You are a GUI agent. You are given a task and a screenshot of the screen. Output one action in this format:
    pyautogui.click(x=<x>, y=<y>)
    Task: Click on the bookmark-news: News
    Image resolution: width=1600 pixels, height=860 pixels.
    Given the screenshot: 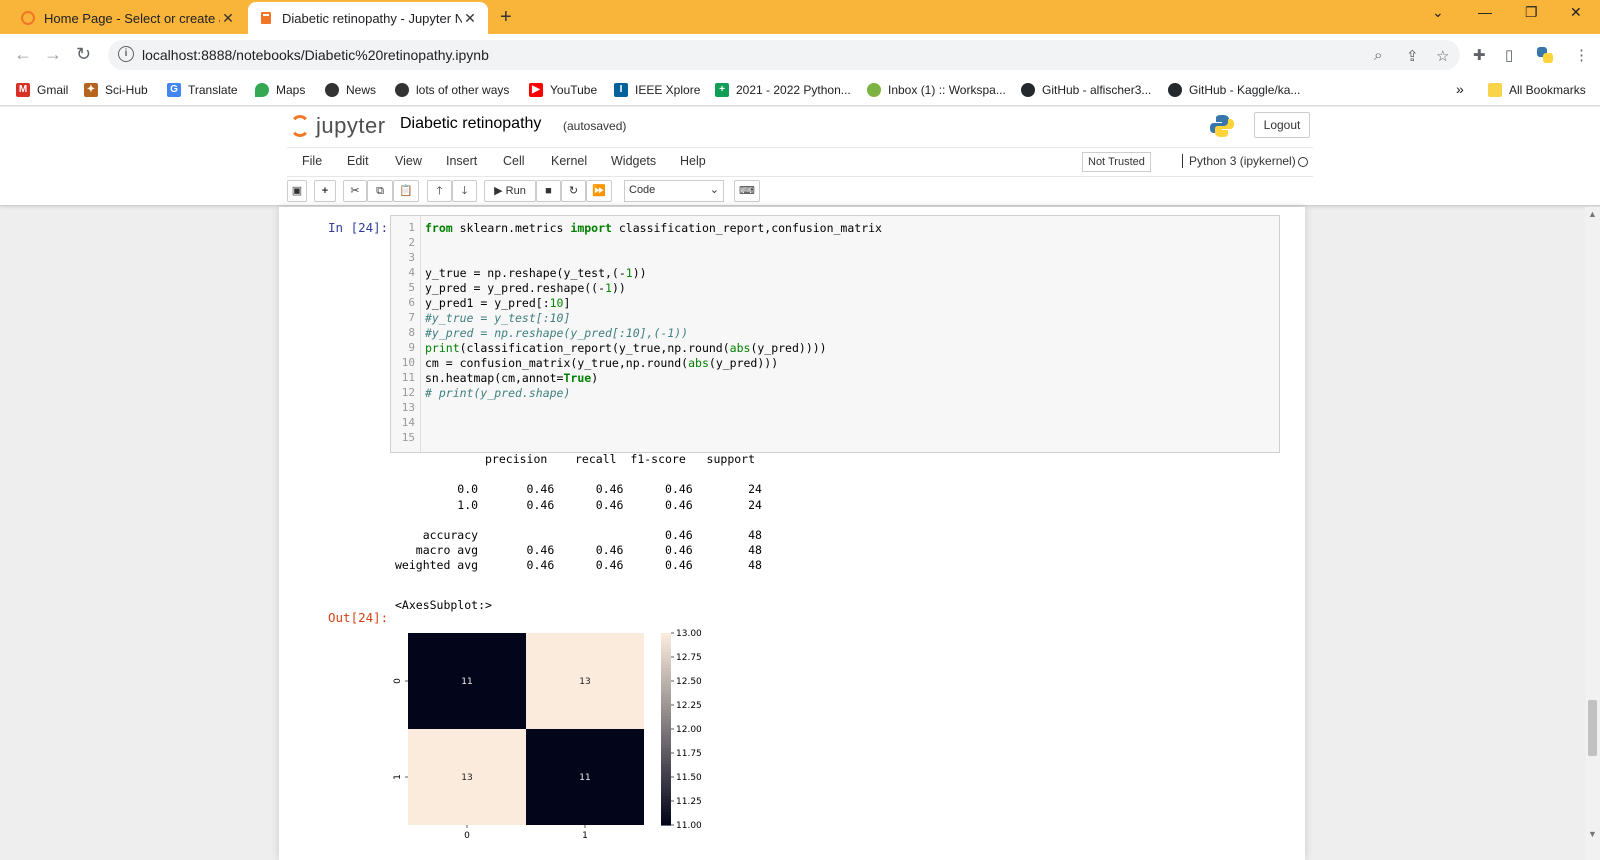 What is the action you would take?
    pyautogui.click(x=350, y=90)
    